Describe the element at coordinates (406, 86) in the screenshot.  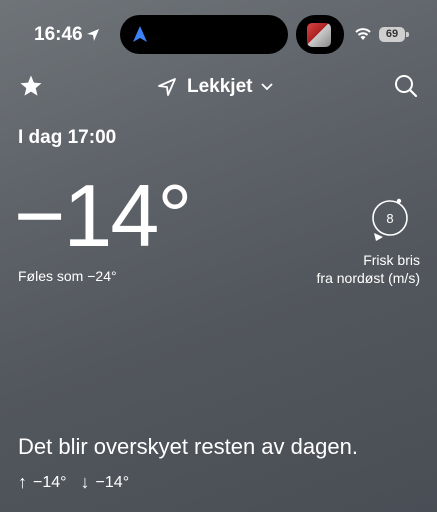
I see `search-icon` at that location.